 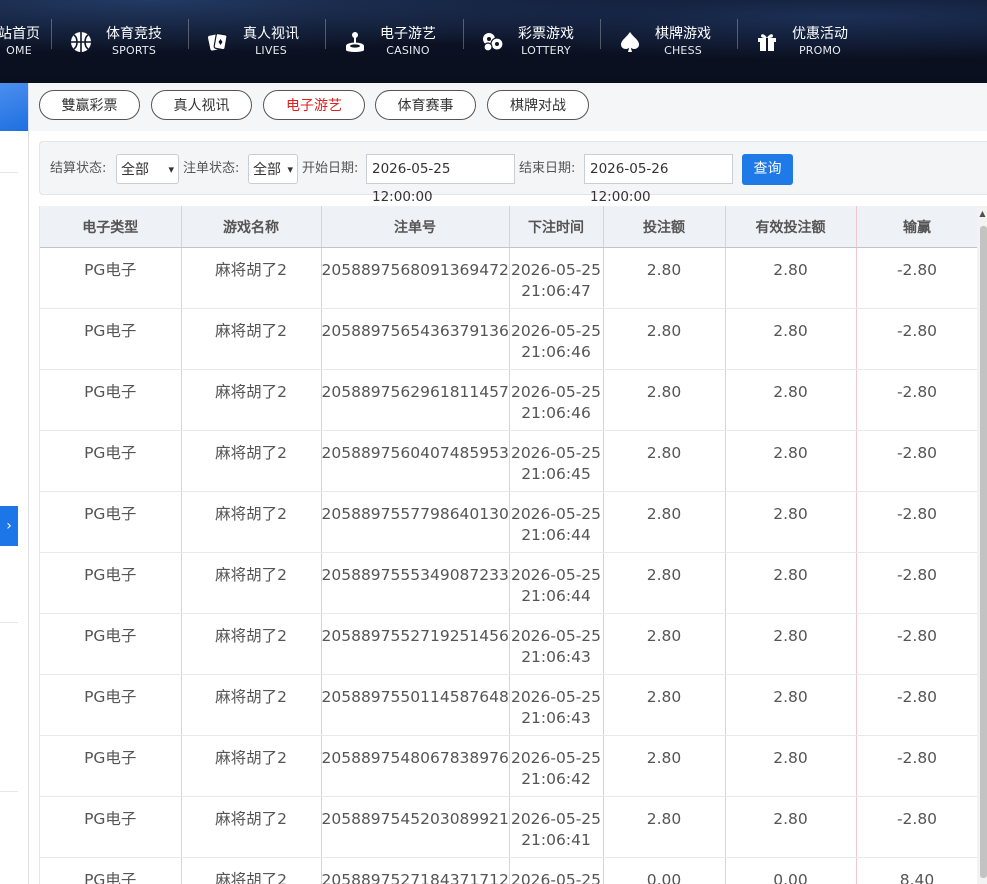 I want to click on query-button: 查询, so click(x=767, y=169).